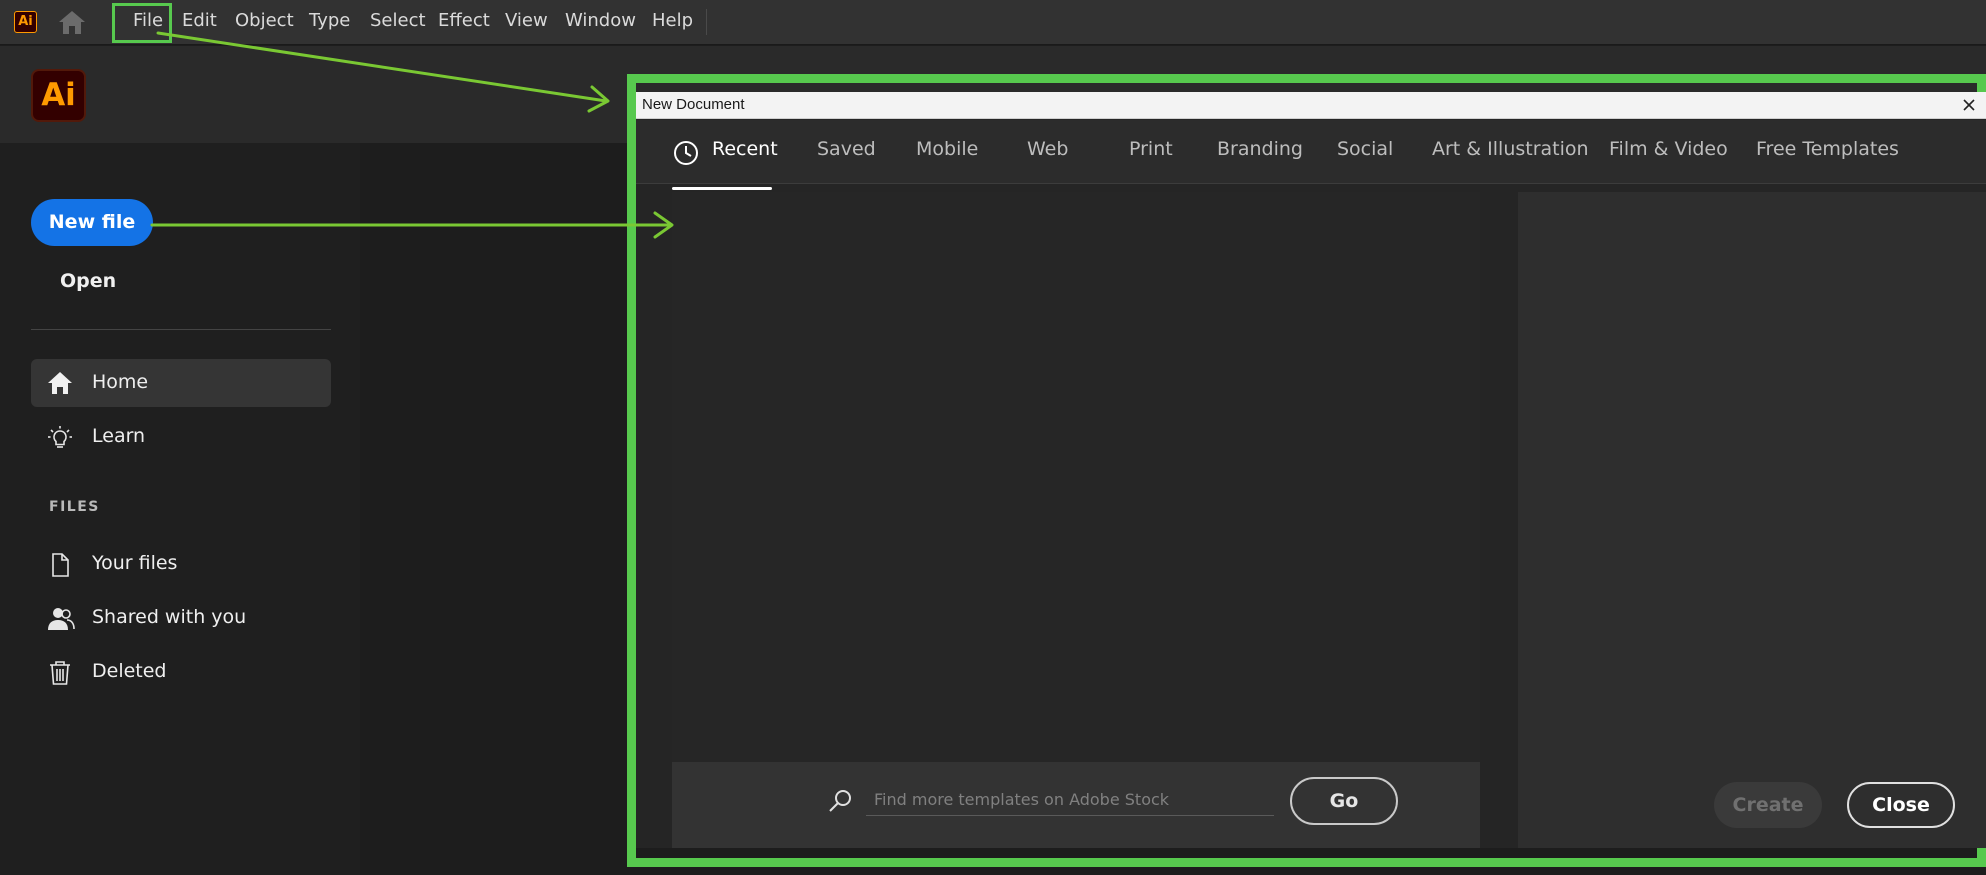 The image size is (1986, 875). What do you see at coordinates (1151, 149) in the screenshot?
I see `tab-print: Print` at bounding box center [1151, 149].